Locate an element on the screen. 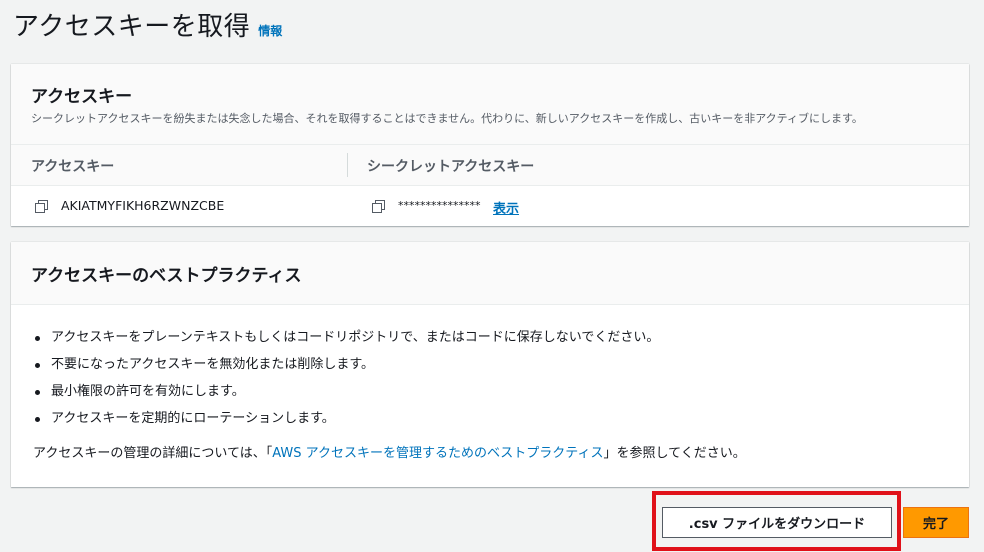  column-divider is located at coordinates (347, 165).